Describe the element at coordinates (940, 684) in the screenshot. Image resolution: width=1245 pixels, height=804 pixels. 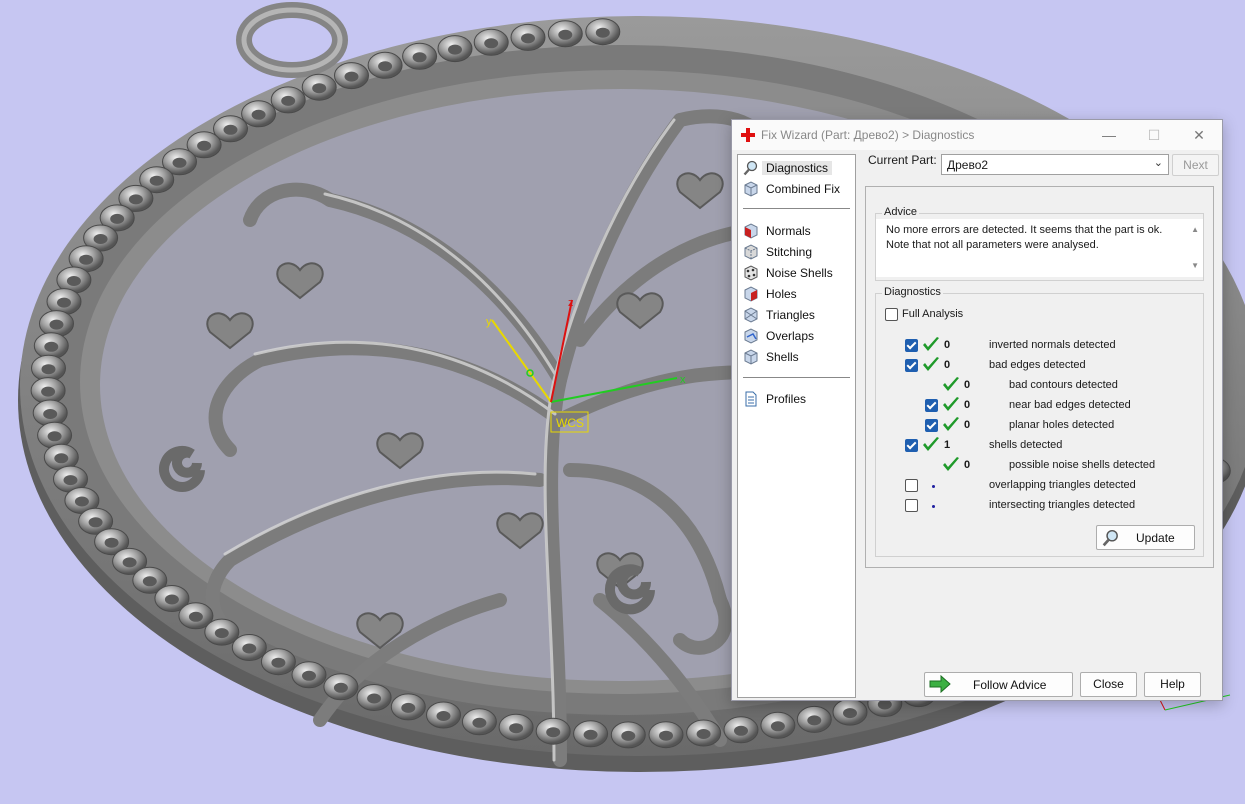
I see `green-arrow-icon` at that location.